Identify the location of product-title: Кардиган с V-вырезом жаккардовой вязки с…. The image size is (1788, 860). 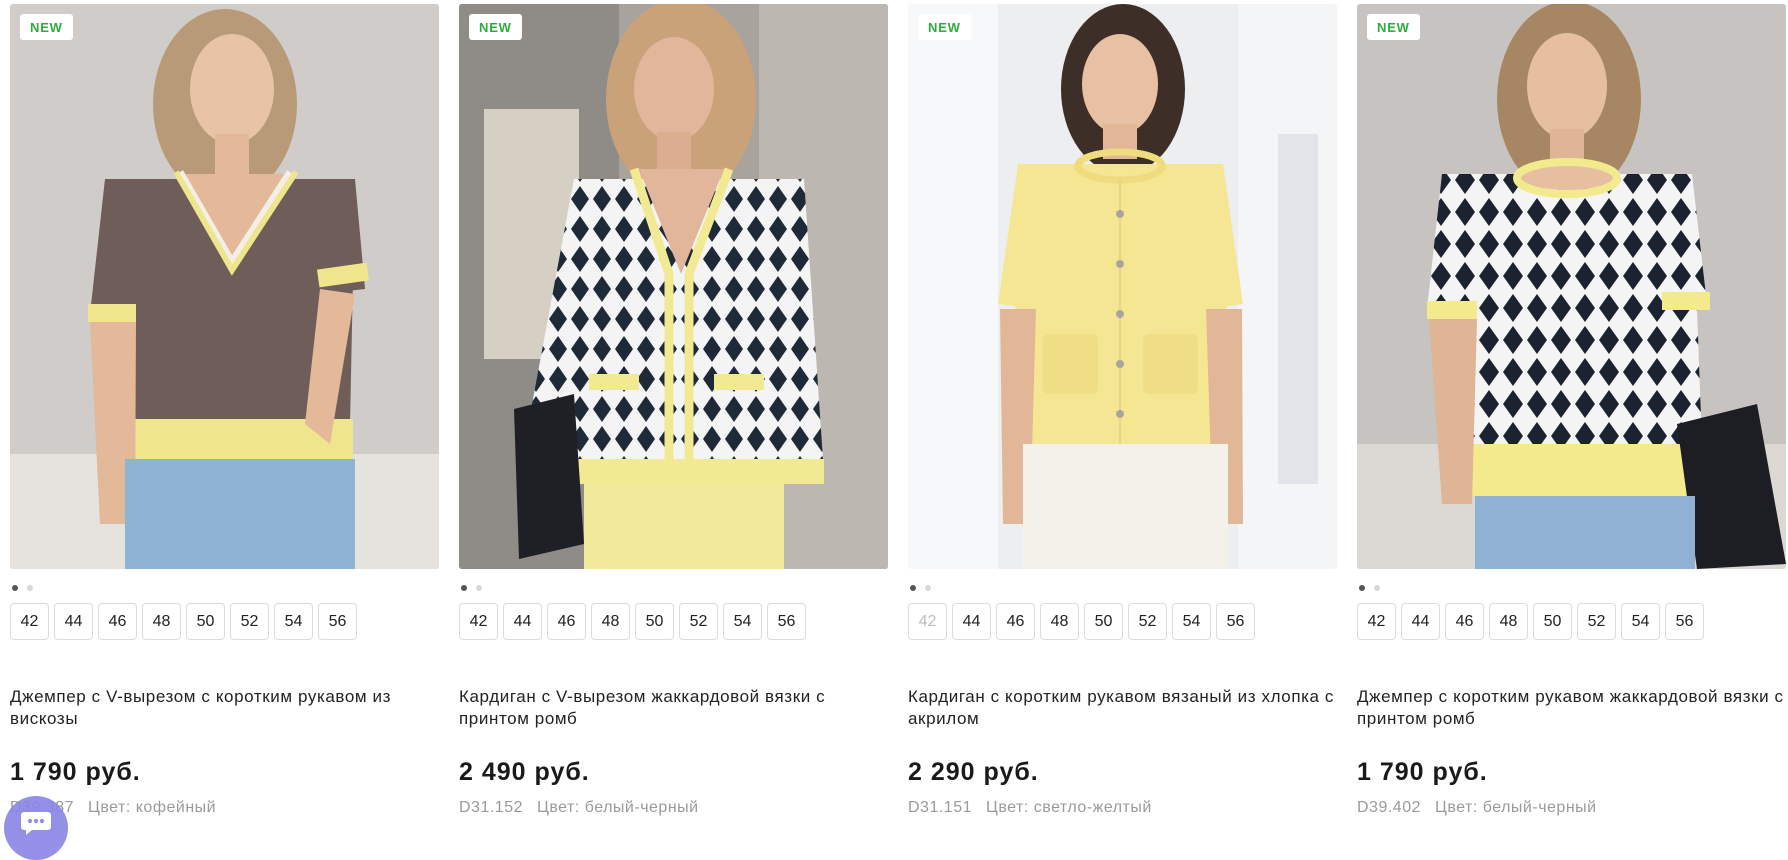
(673, 708).